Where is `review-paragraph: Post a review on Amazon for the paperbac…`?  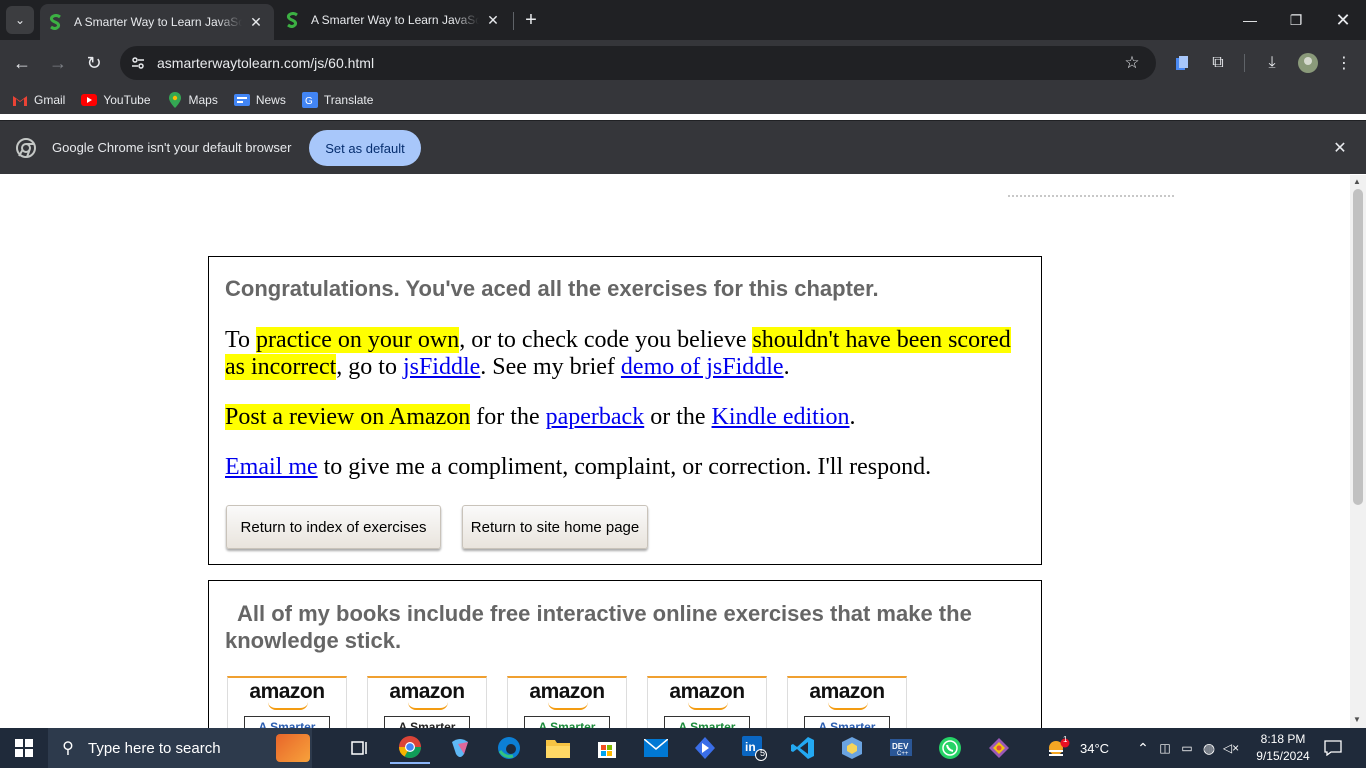
review-paragraph: Post a review on Amazon for the paperbac… is located at coordinates (625, 417).